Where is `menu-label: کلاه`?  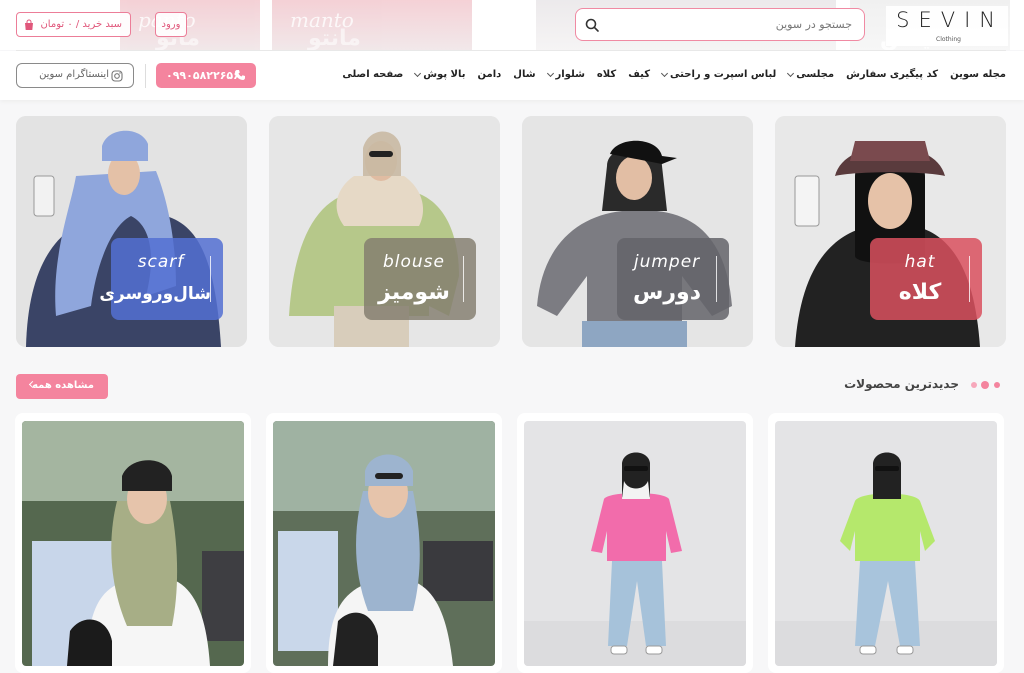
menu-label: کلاه is located at coordinates (606, 74).